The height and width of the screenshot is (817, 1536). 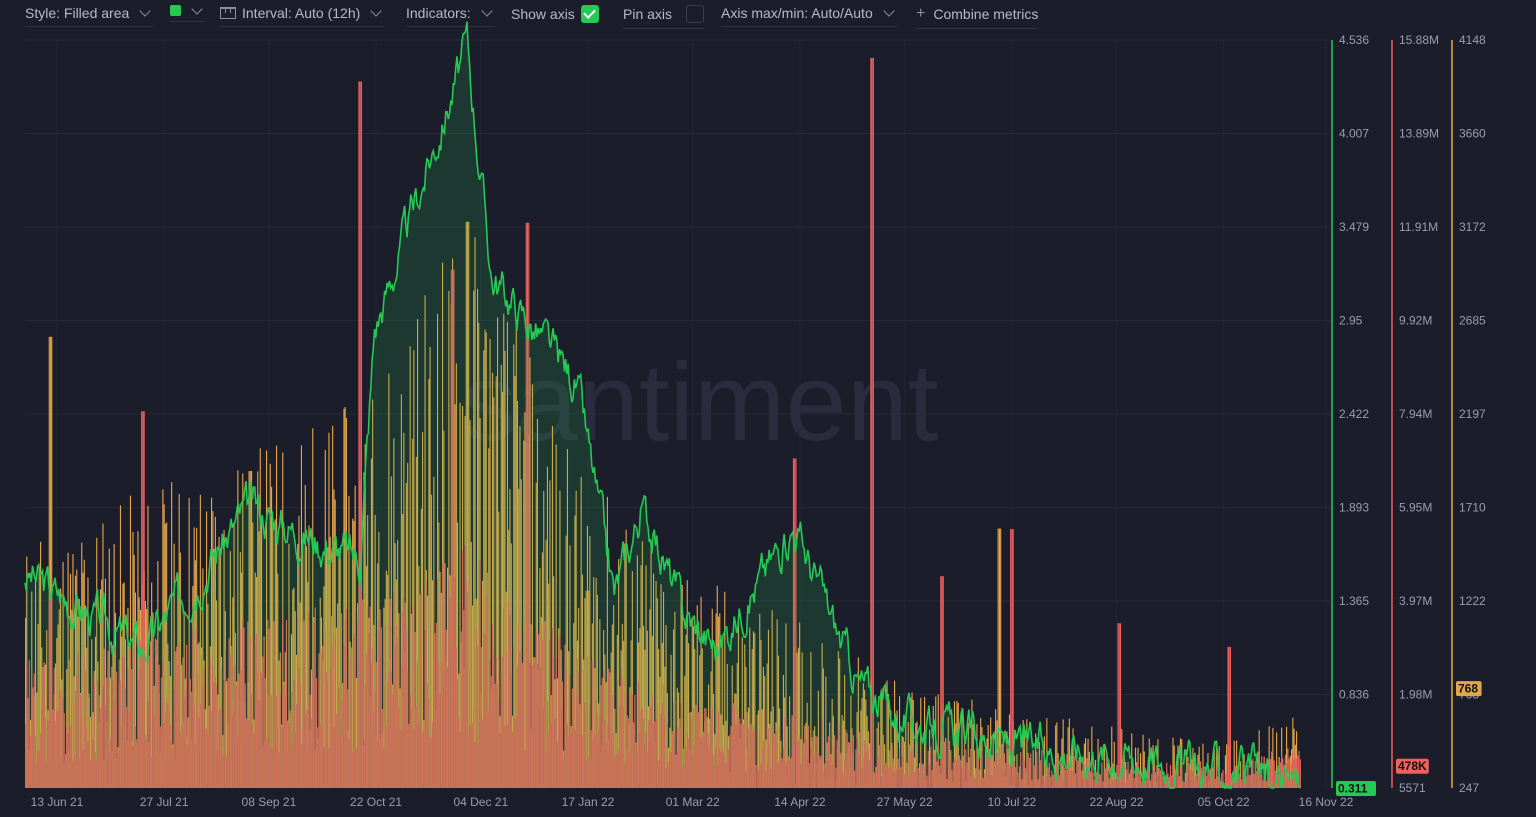 I want to click on y-tick-label: 2197, so click(x=1472, y=414).